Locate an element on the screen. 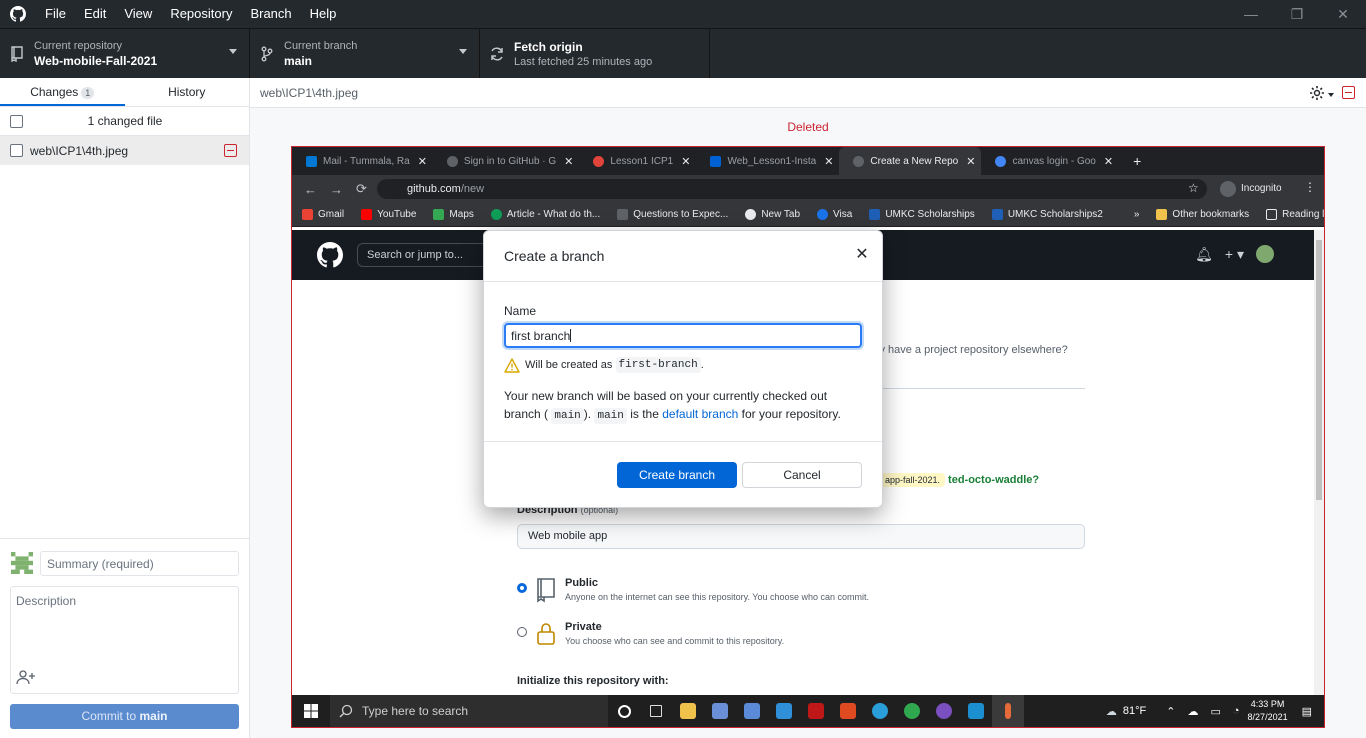 The width and height of the screenshot is (1366, 738). windows-start-icon is located at coordinates (311, 711).